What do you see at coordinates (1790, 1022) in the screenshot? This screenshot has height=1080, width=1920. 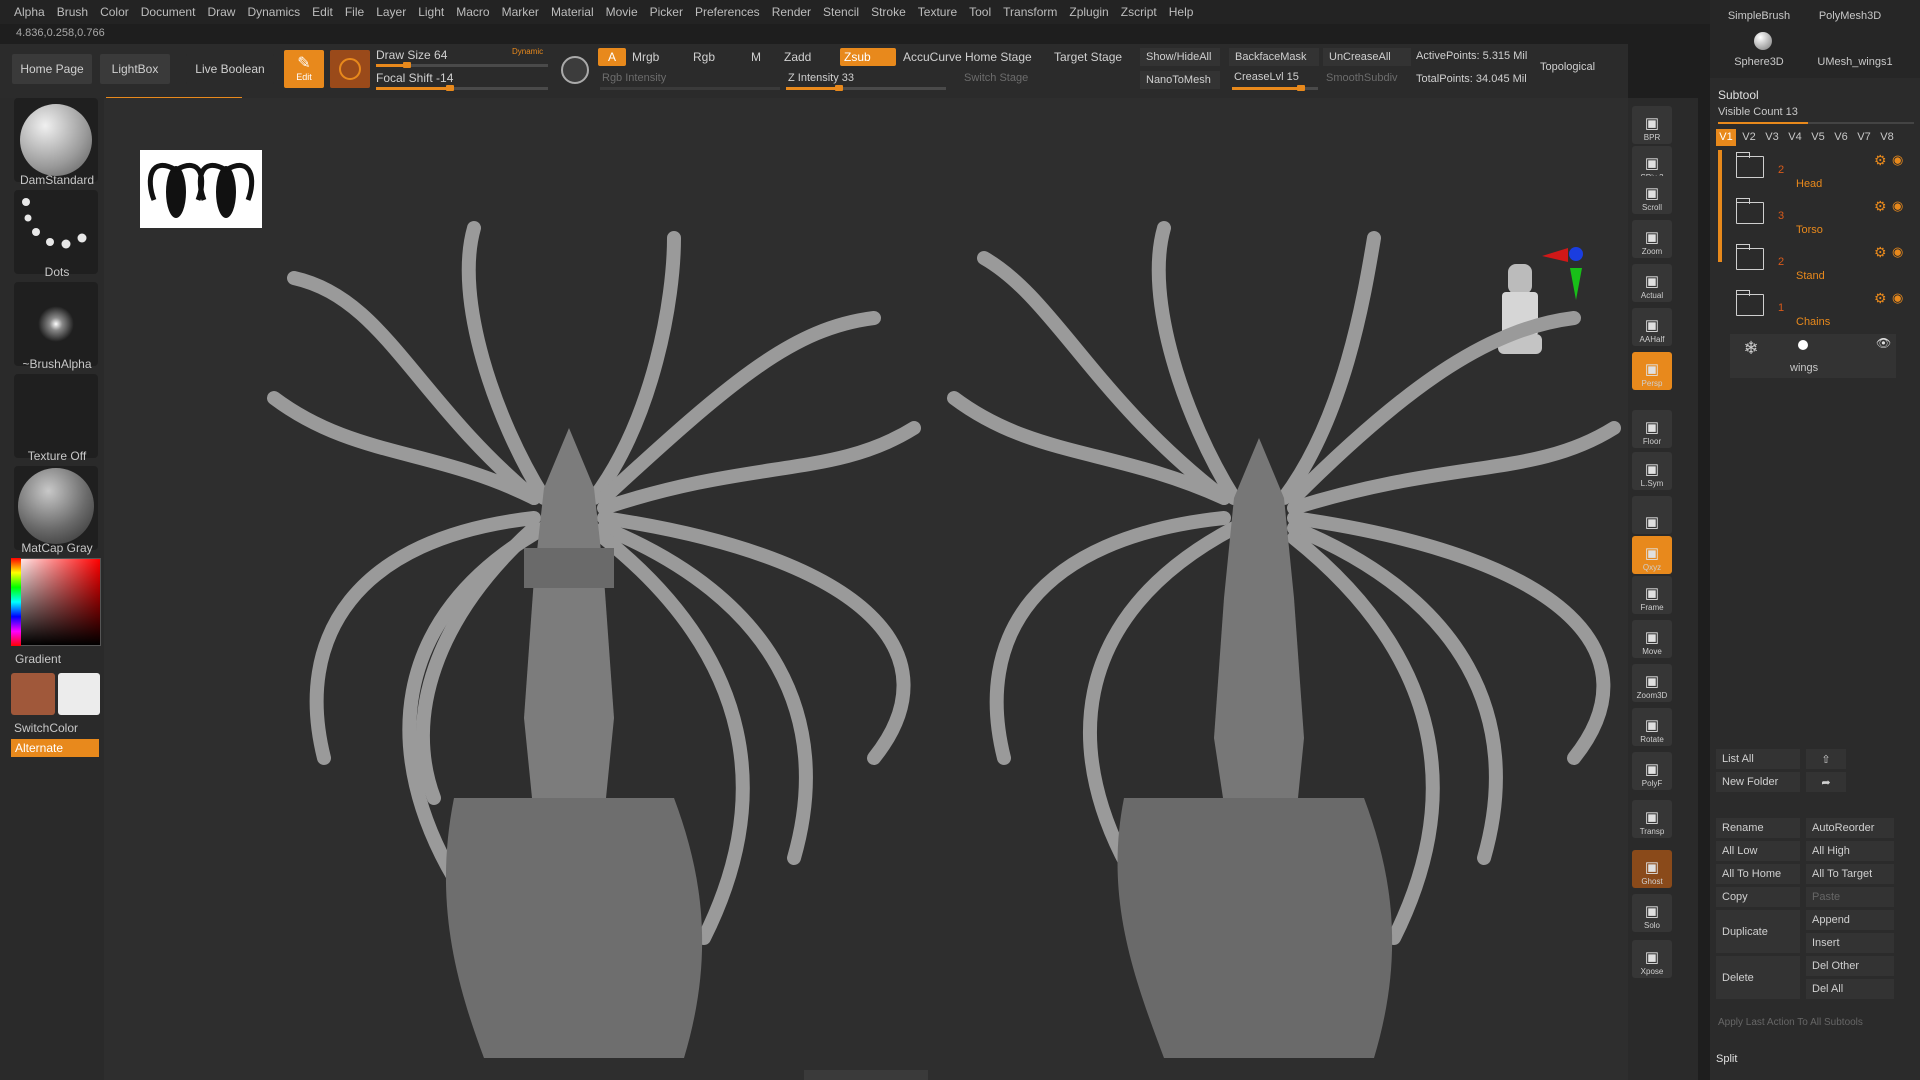 I see `apply-last-action-label: Apply Last Action To All Subtools` at bounding box center [1790, 1022].